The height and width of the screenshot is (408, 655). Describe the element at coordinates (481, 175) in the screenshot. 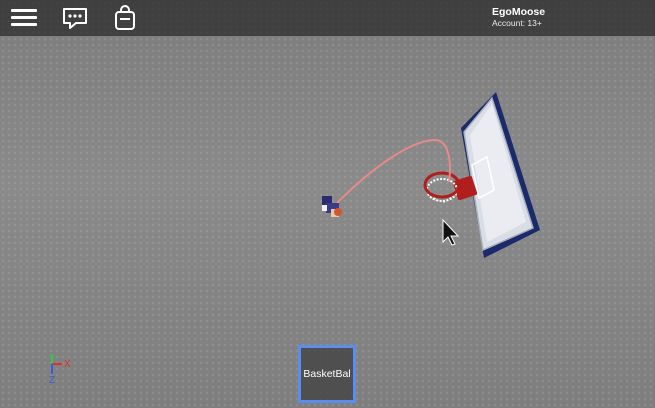

I see `basketball-hoop` at that location.